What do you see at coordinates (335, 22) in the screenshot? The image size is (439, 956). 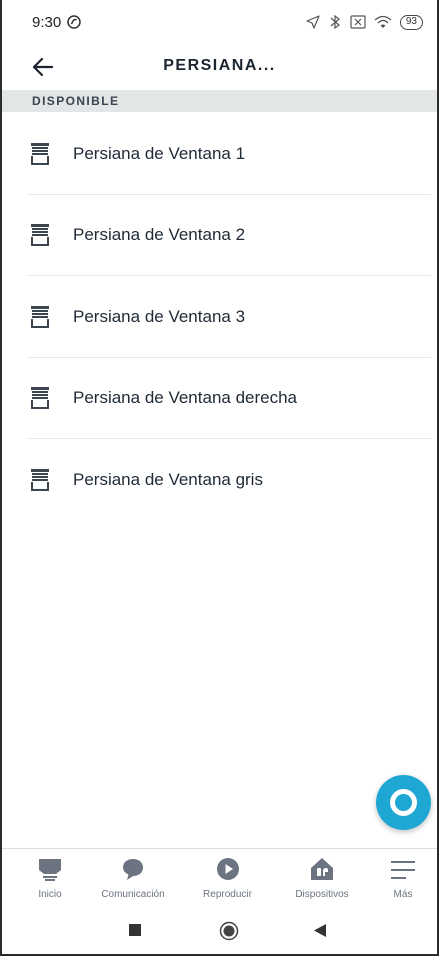 I see `bluetooth-icon` at bounding box center [335, 22].